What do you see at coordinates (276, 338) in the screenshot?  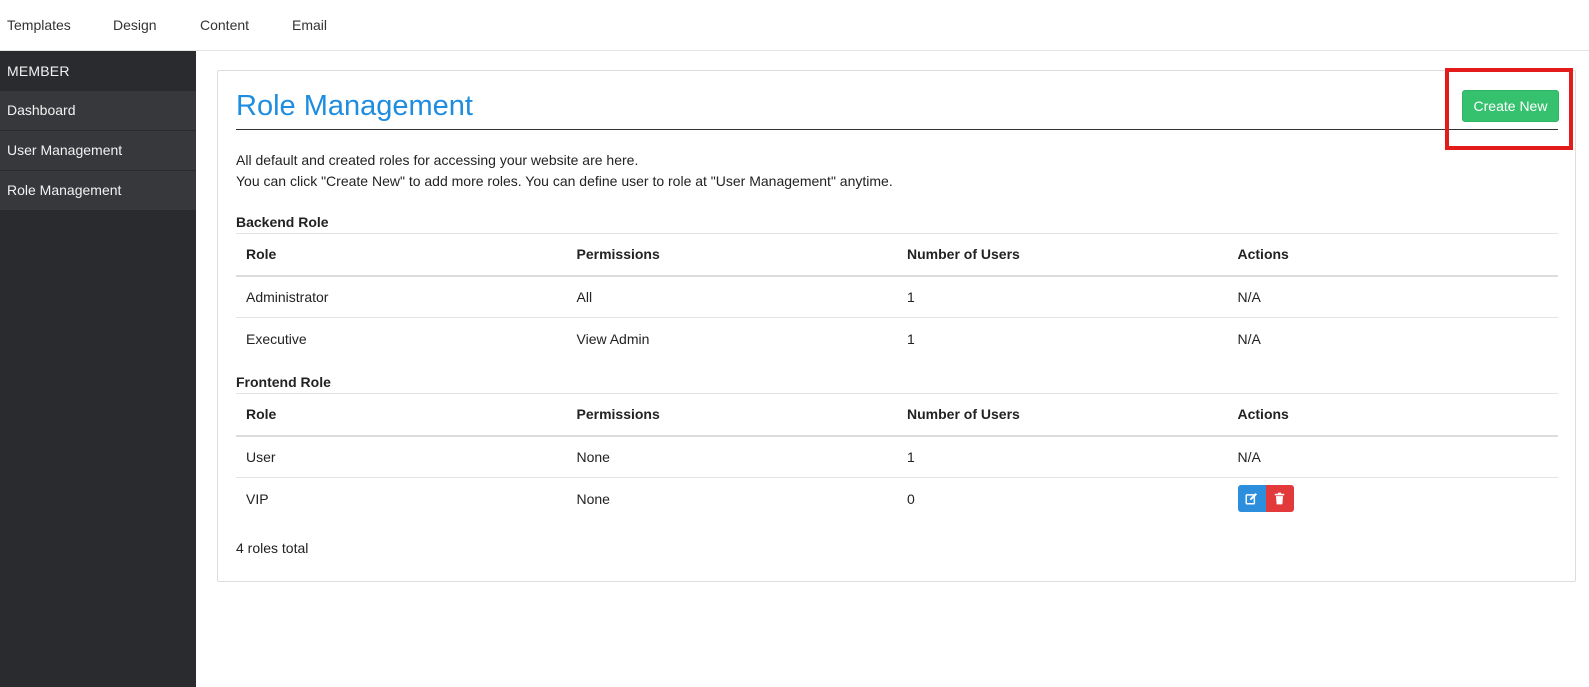 I see `cell-role: Executive` at bounding box center [276, 338].